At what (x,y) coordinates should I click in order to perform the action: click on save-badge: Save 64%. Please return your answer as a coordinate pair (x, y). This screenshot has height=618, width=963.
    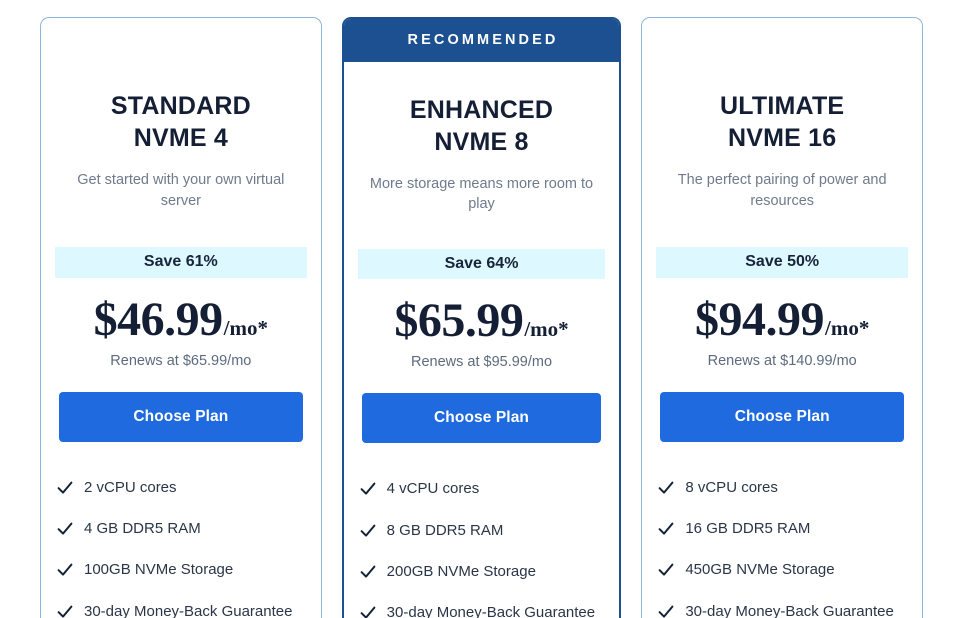
    Looking at the image, I should click on (481, 264).